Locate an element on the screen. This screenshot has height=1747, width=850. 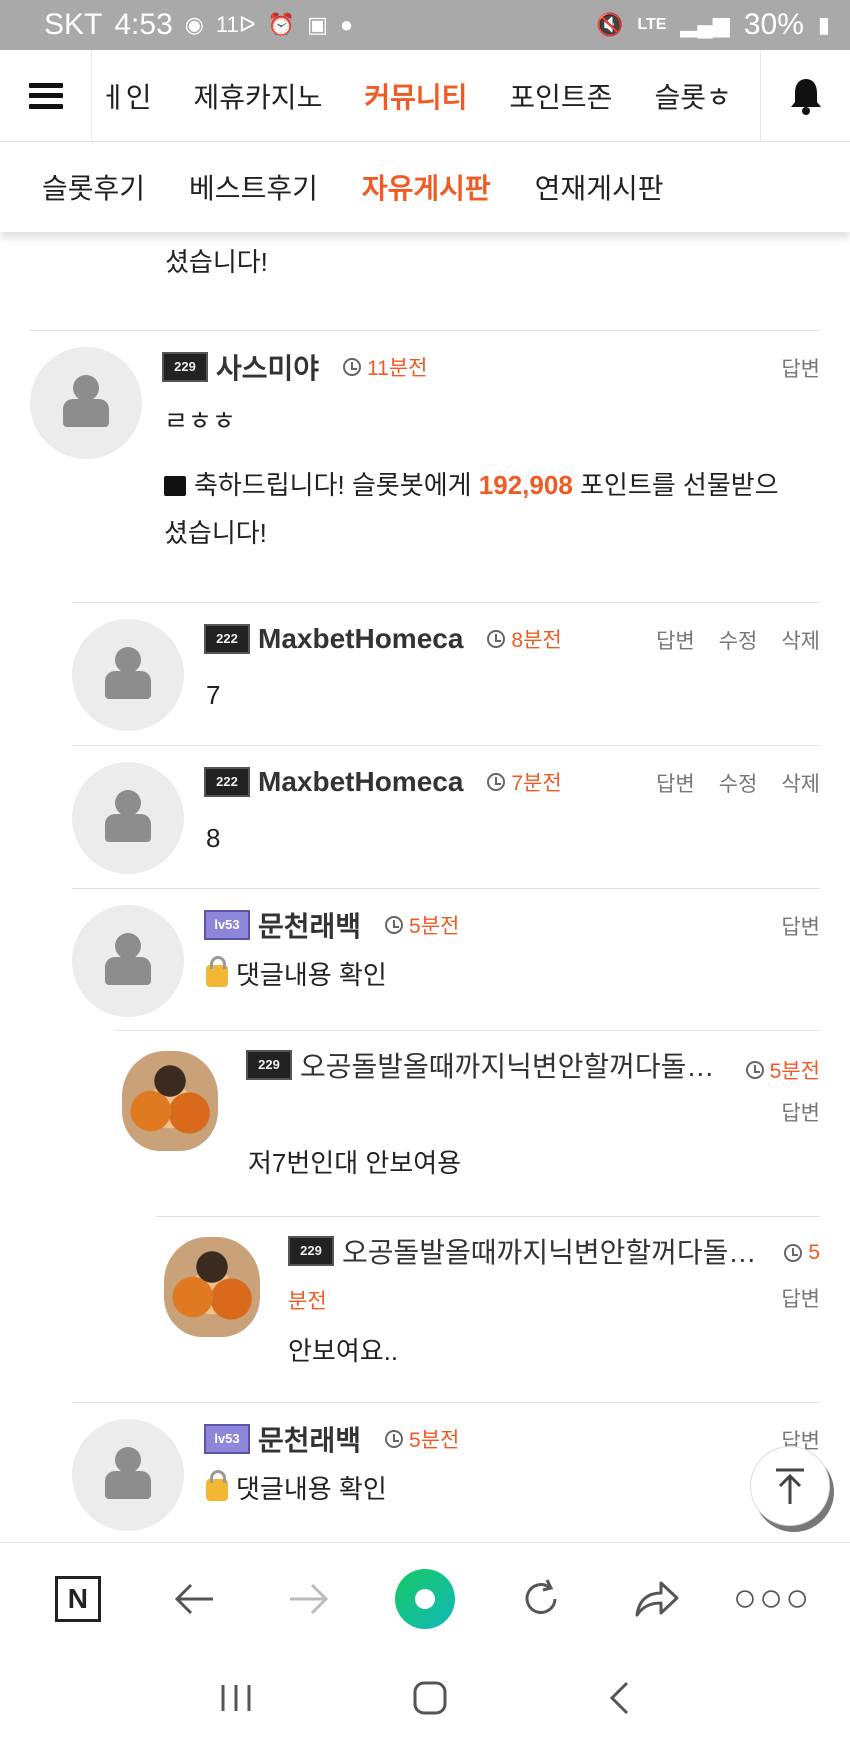
refresh-button is located at coordinates (541, 1599).